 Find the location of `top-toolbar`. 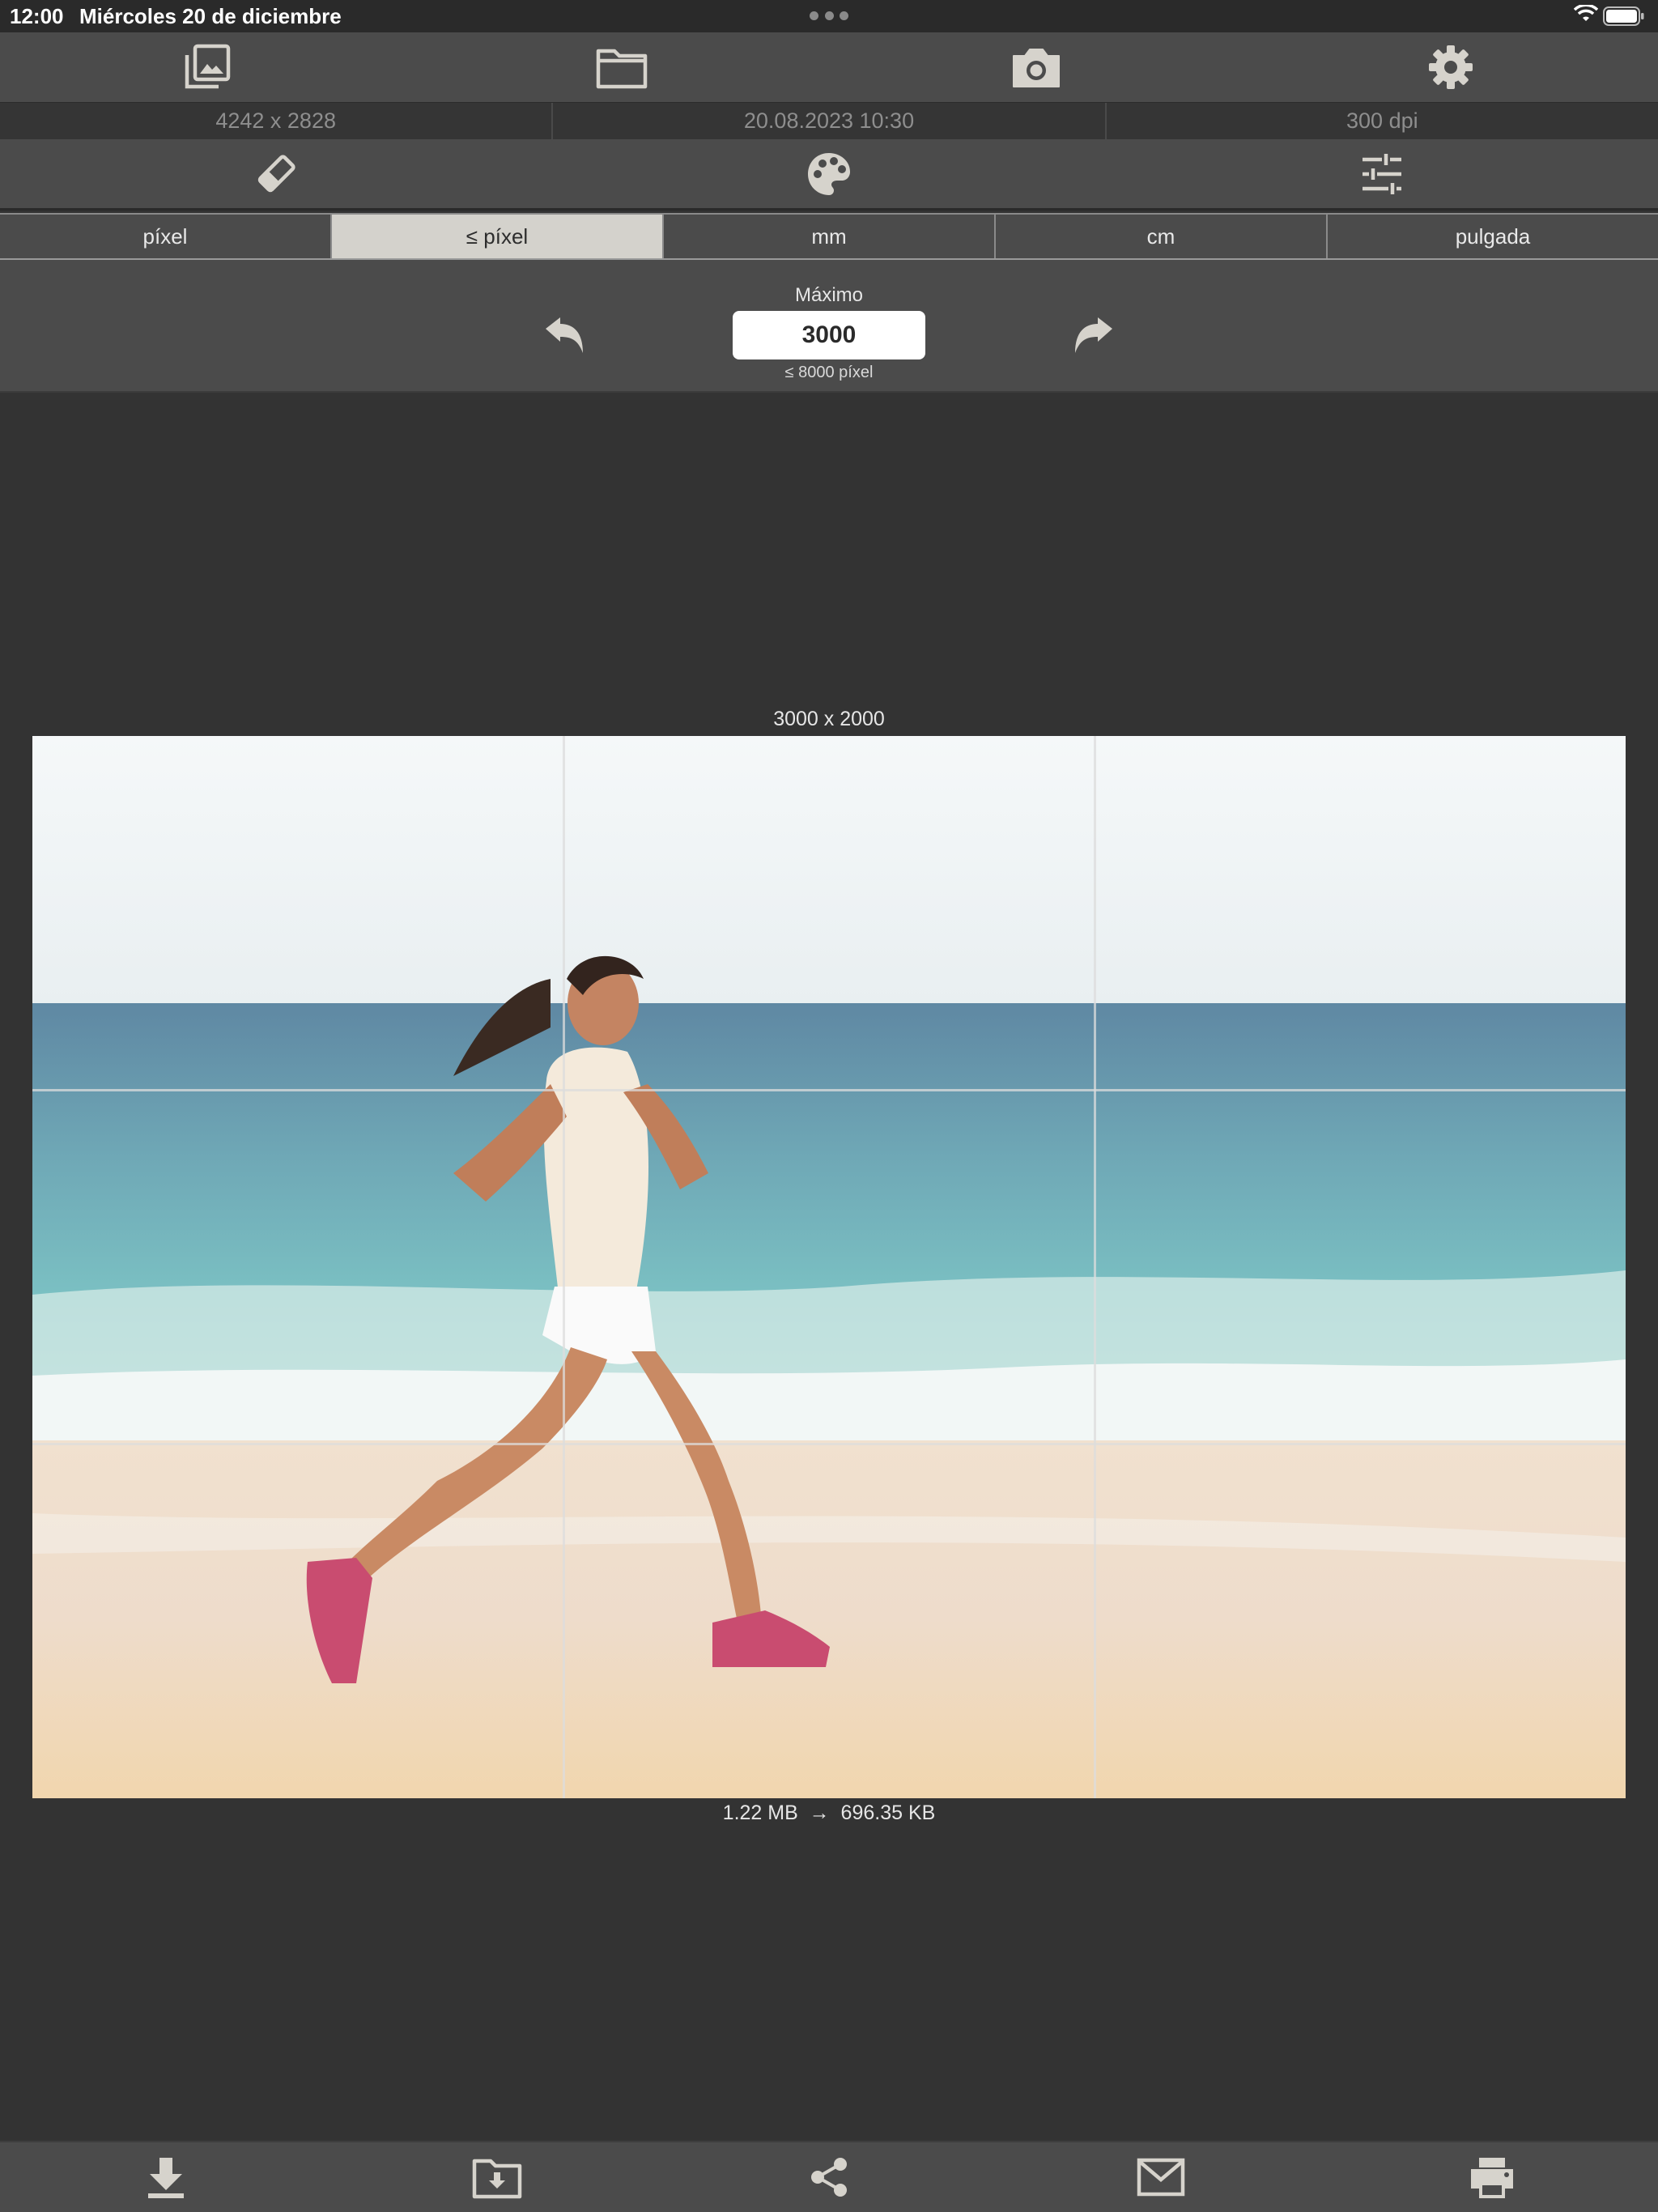

top-toolbar is located at coordinates (829, 67).